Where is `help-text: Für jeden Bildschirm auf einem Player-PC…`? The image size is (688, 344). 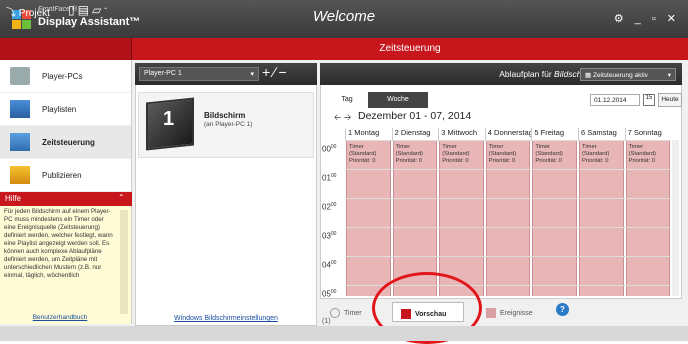 help-text: Für jeden Bildschirm auf einem Player-PC… is located at coordinates (58, 243).